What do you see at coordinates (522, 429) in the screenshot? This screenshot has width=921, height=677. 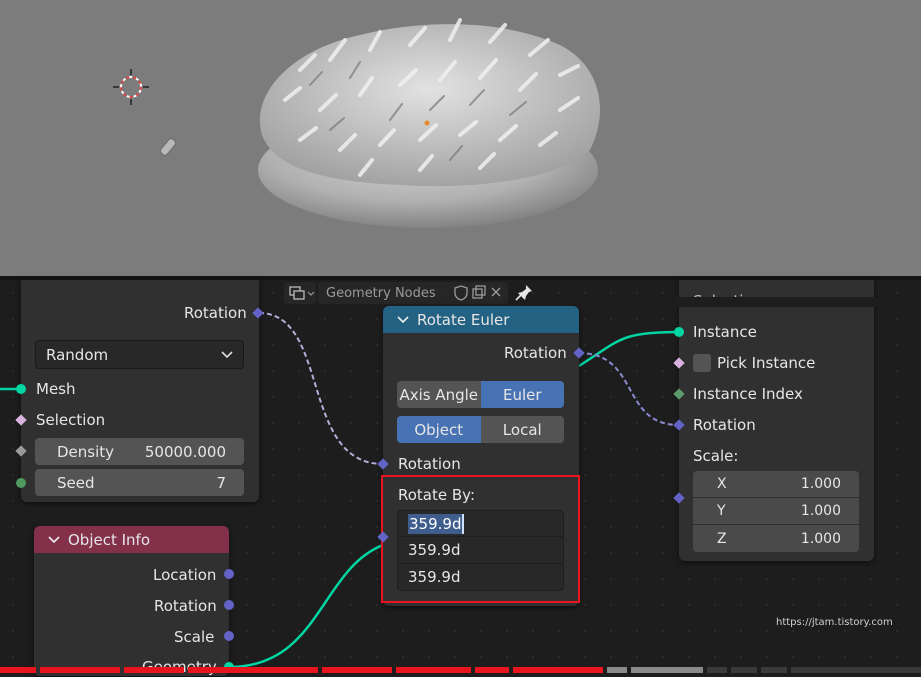 I see `space-local-button: Local` at bounding box center [522, 429].